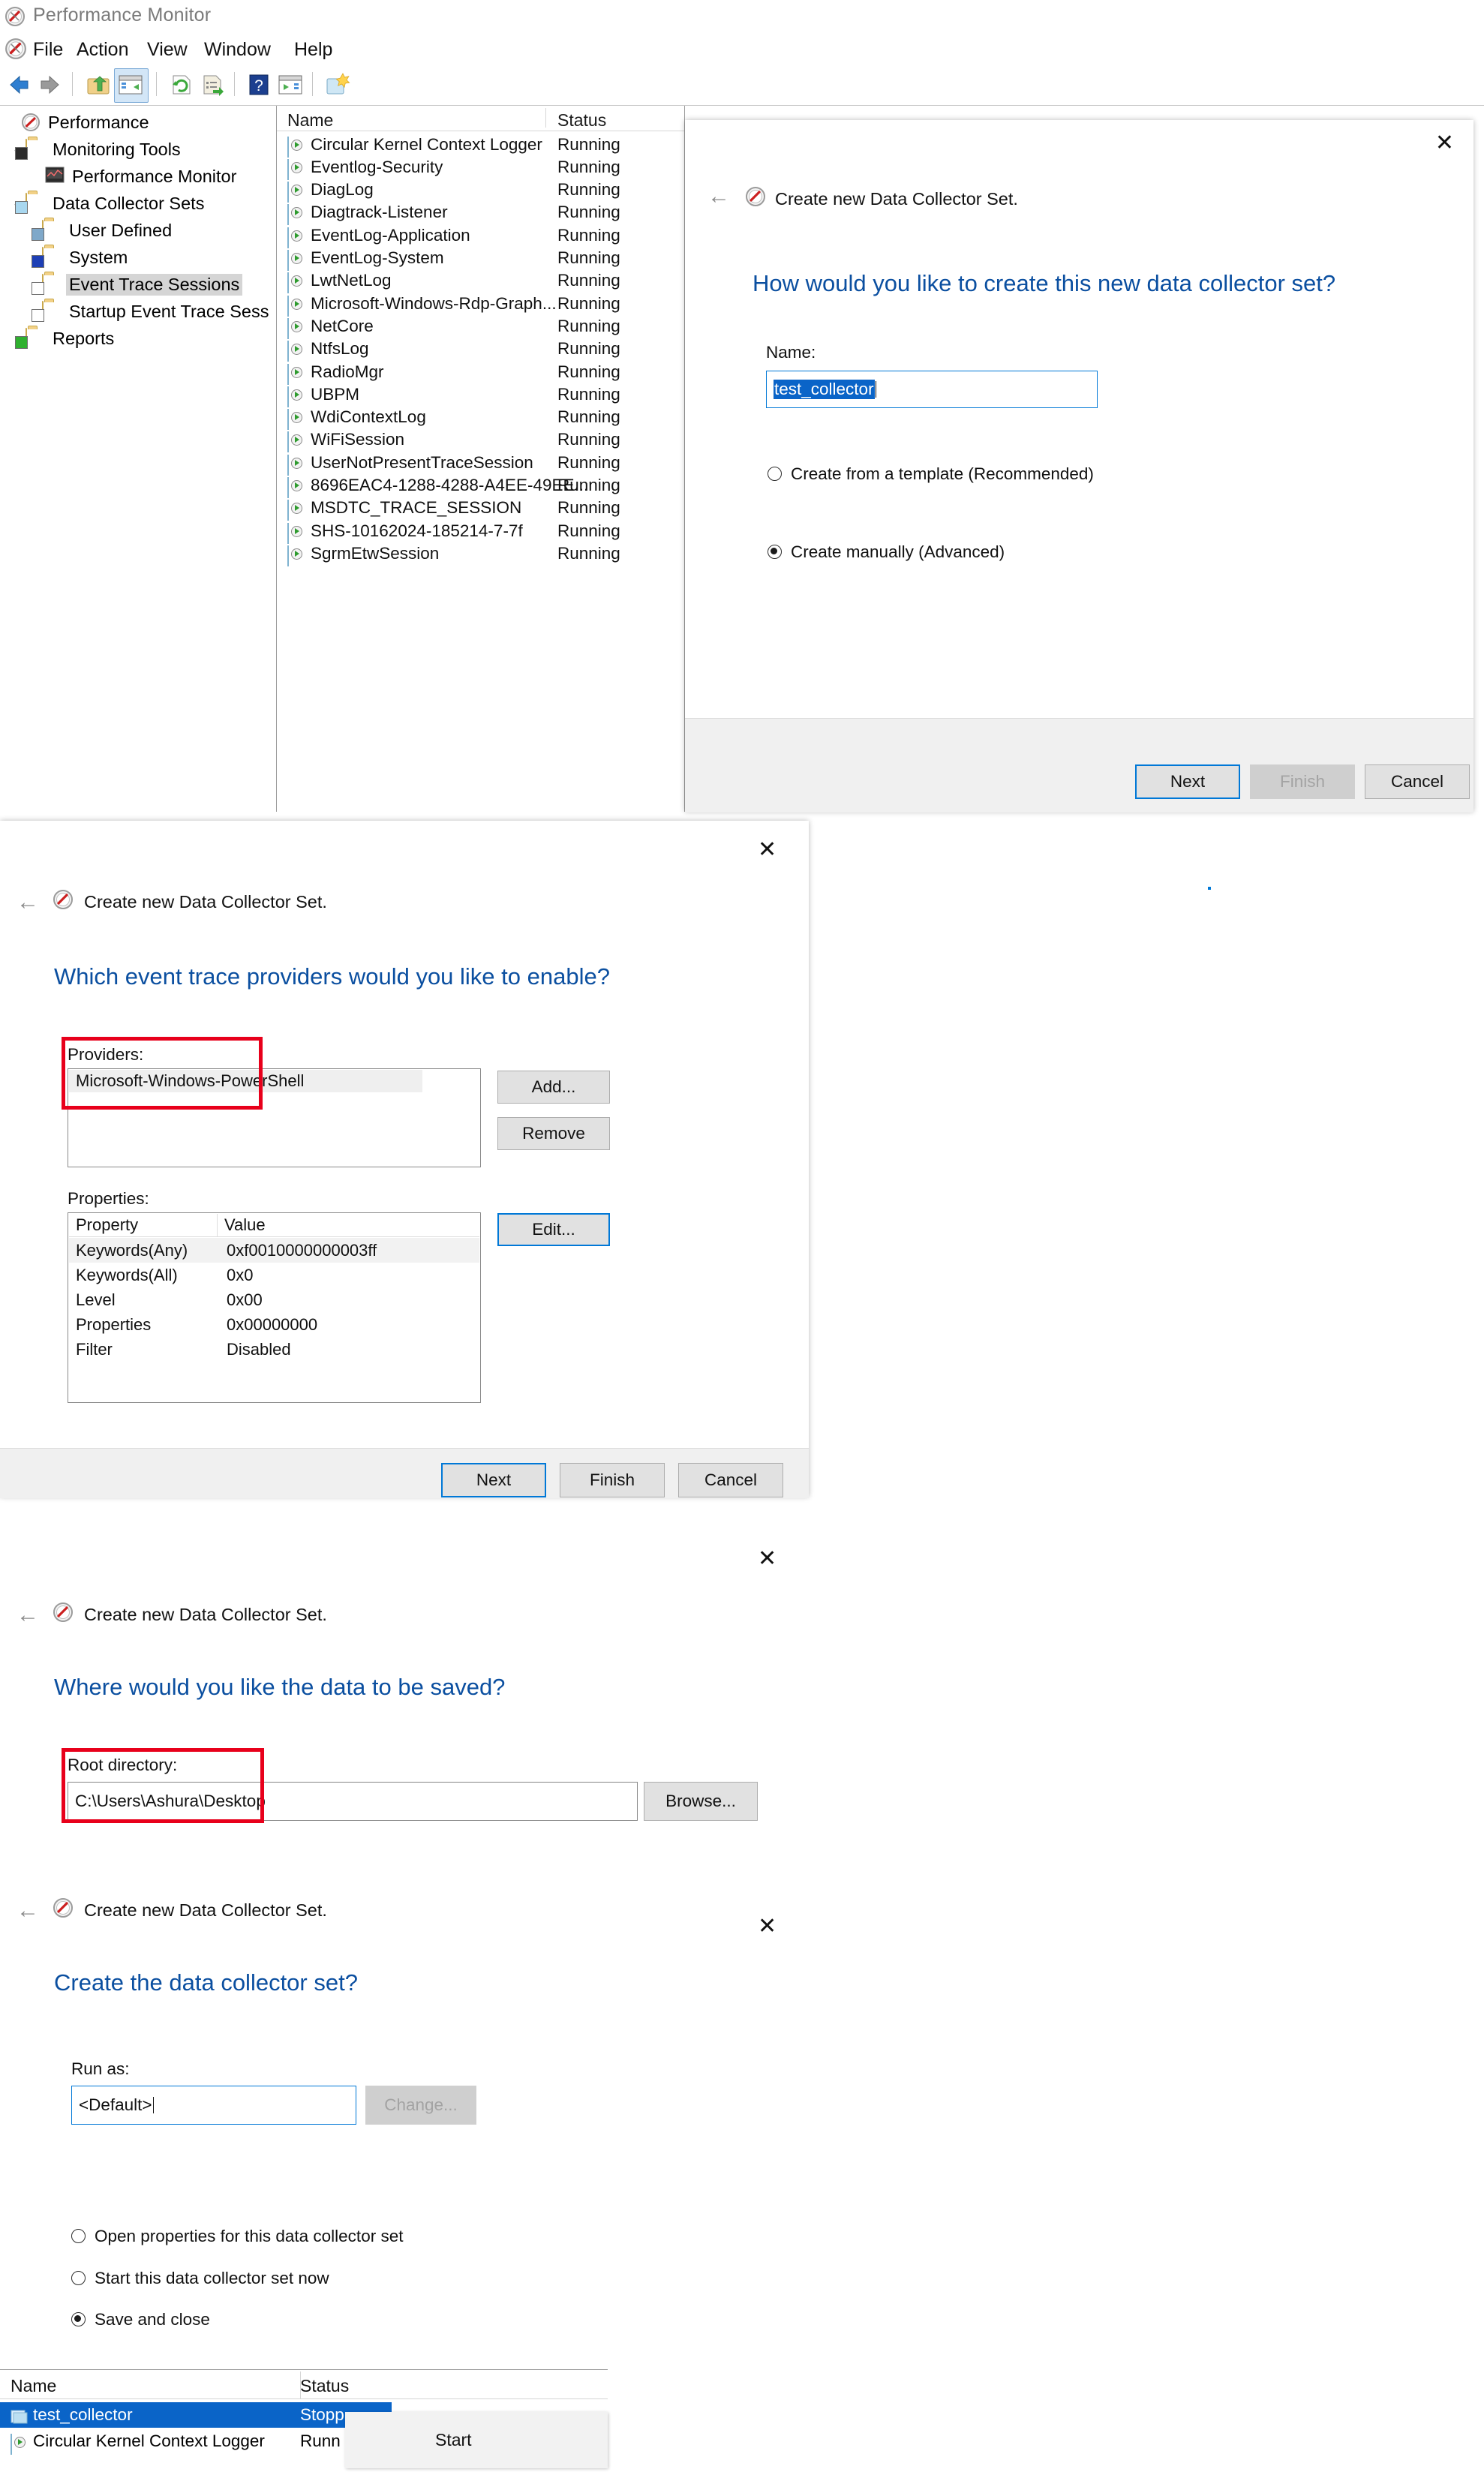  What do you see at coordinates (545, 118) in the screenshot?
I see `column-divider` at bounding box center [545, 118].